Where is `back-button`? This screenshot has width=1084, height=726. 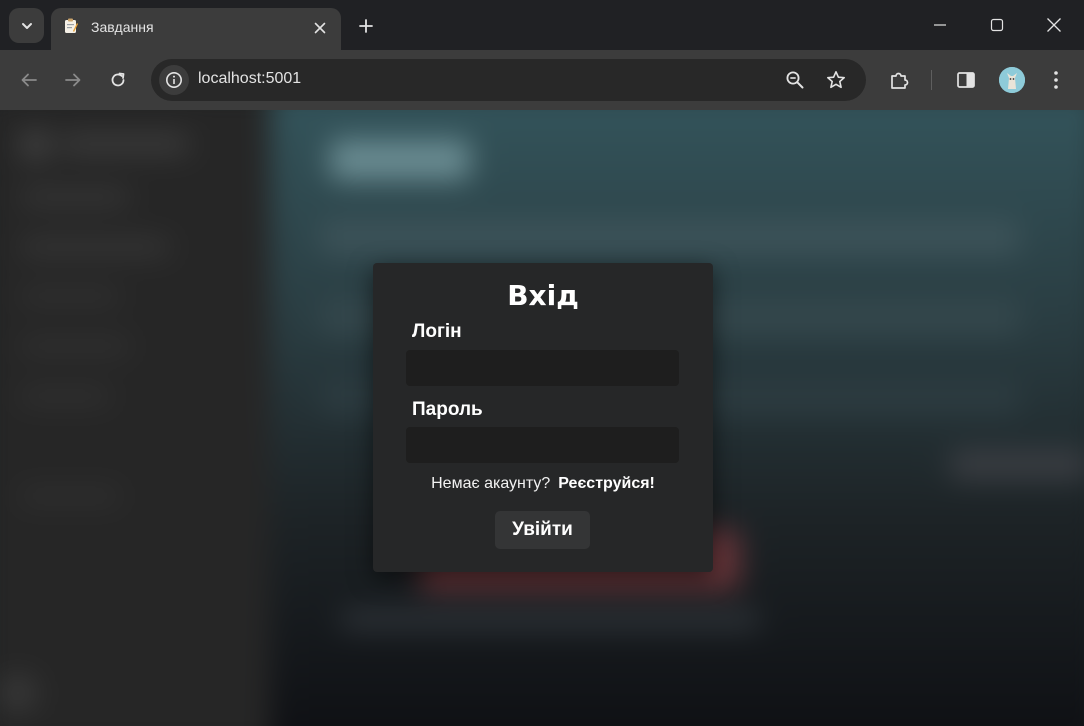
back-button is located at coordinates (29, 80).